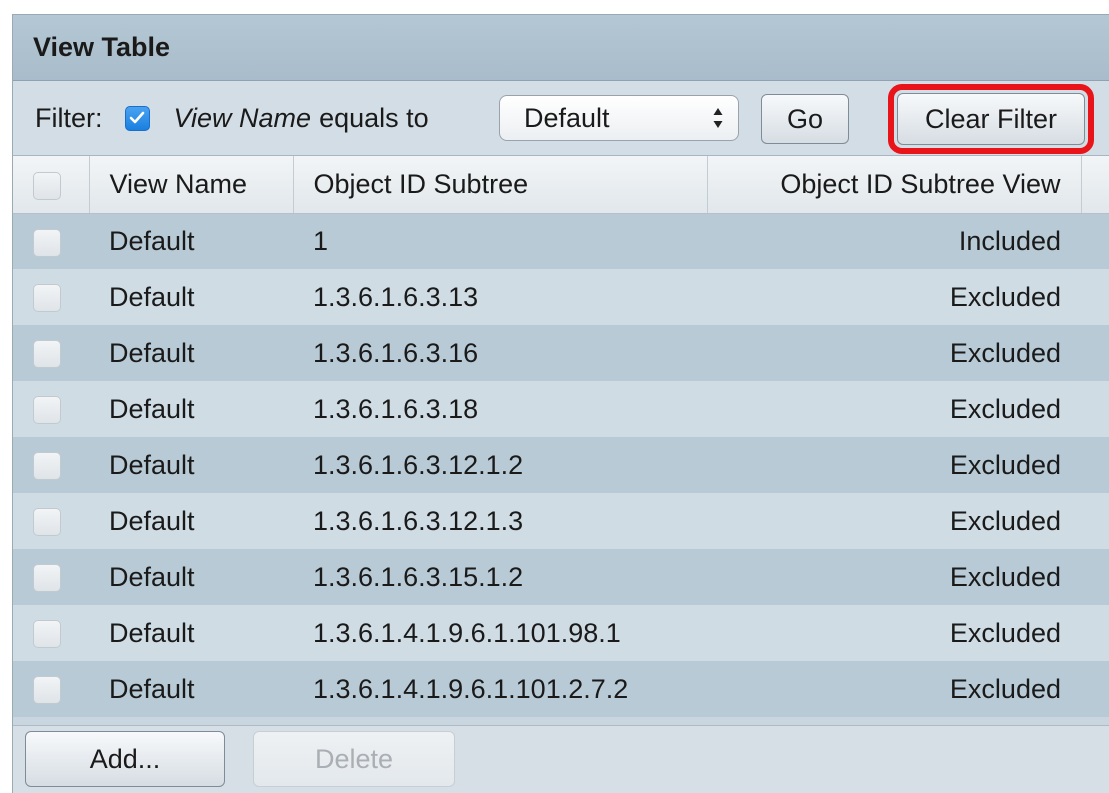 The image size is (1109, 793). I want to click on filter-enable-checkbox, so click(137, 118).